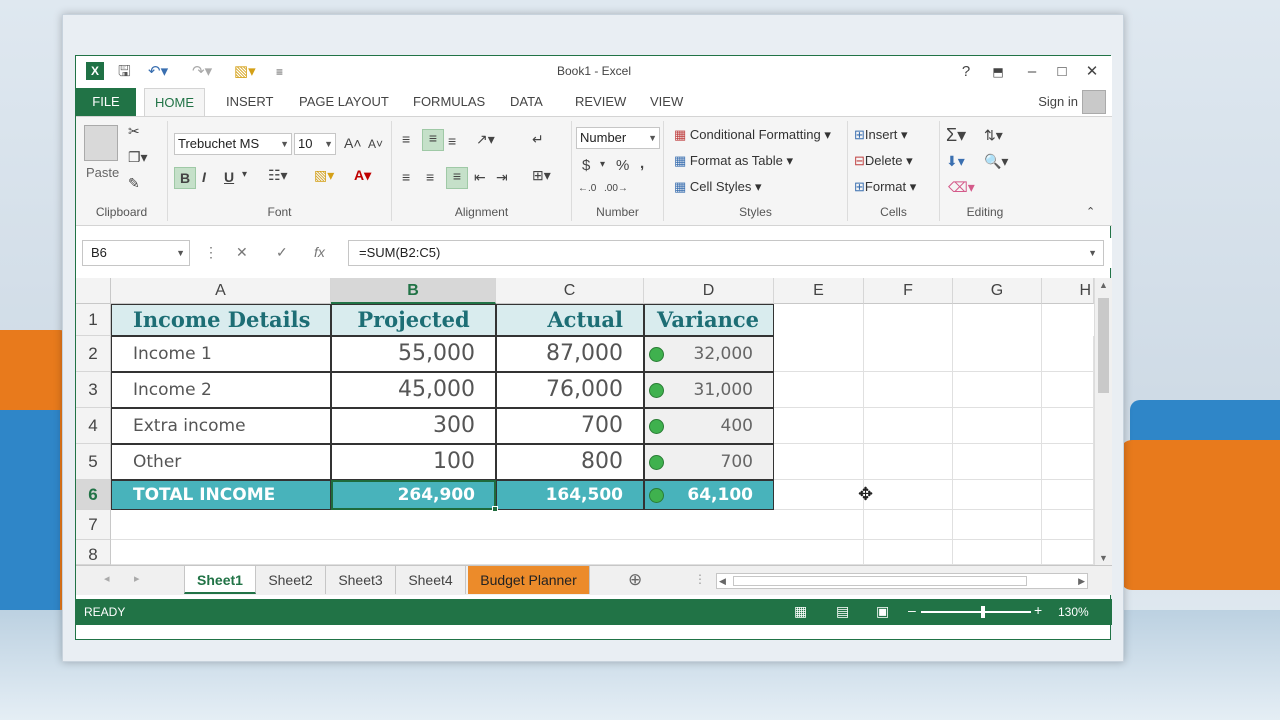 The width and height of the screenshot is (1280, 720). What do you see at coordinates (529, 580) in the screenshot?
I see `sheet-tab-budget-planner: Budget Planner` at bounding box center [529, 580].